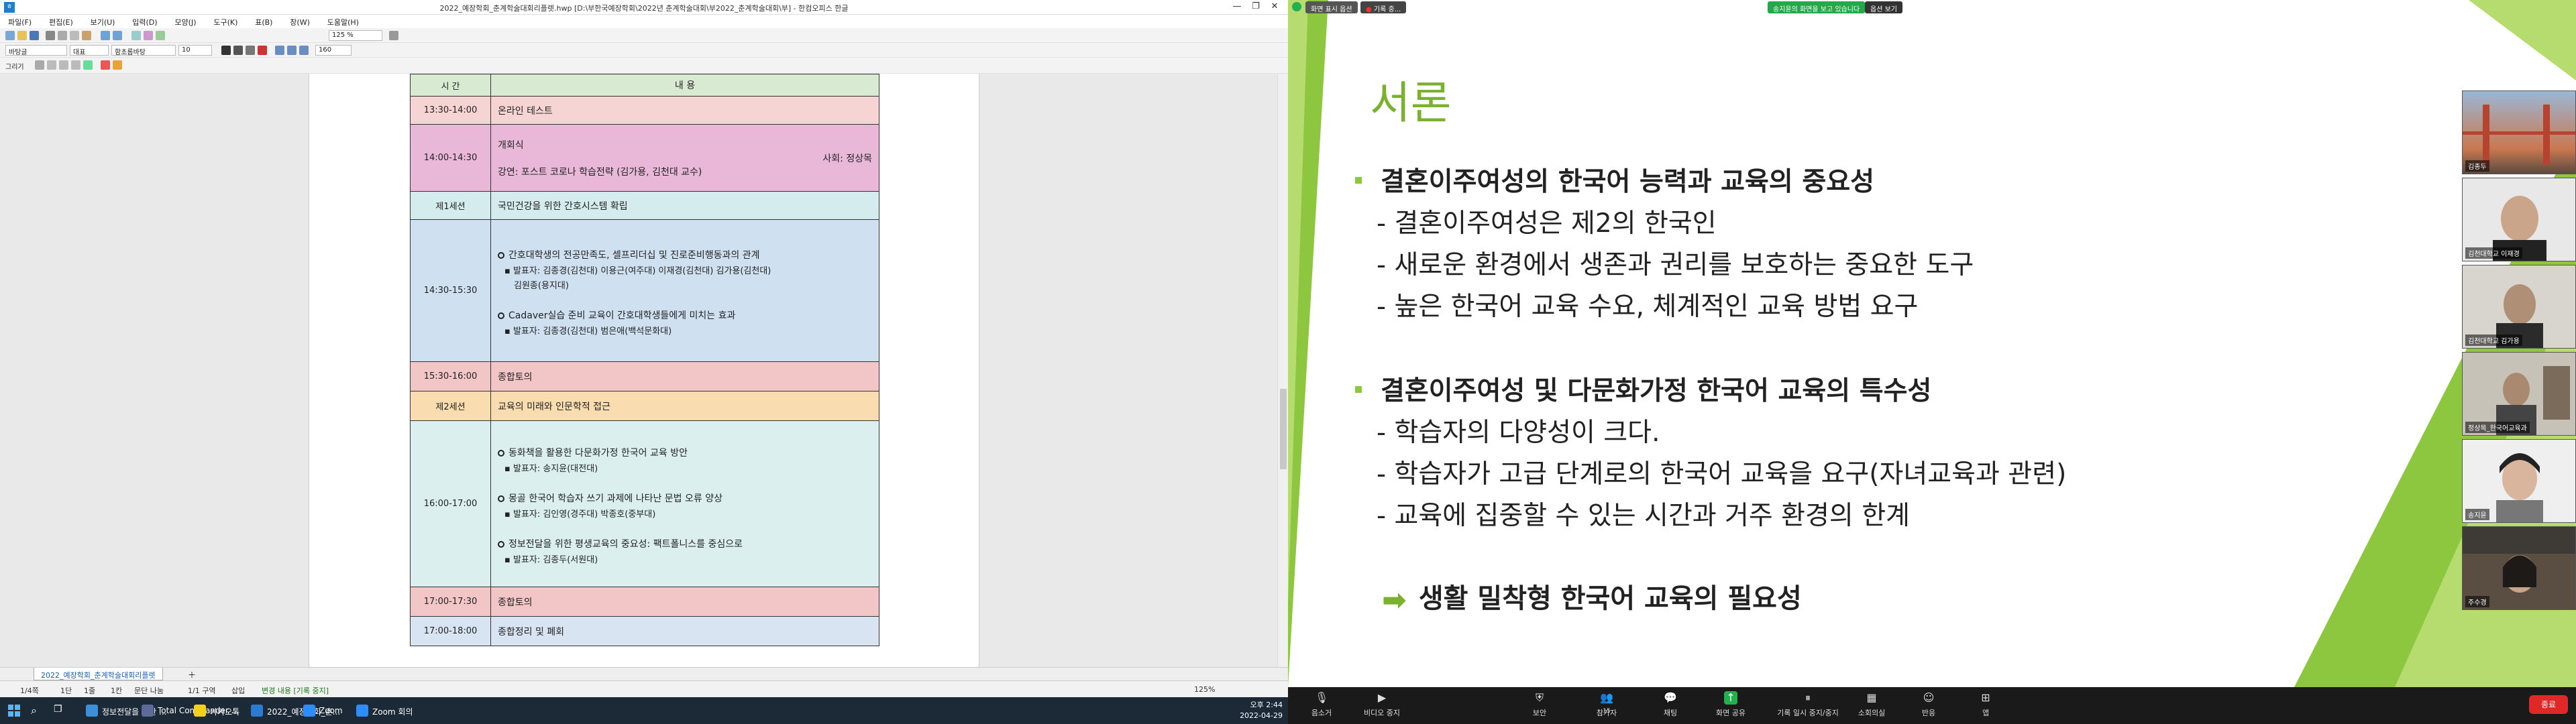 This screenshot has height=724, width=2576. Describe the element at coordinates (224, 21) in the screenshot. I see `menu-tools: 도구(K)` at that location.